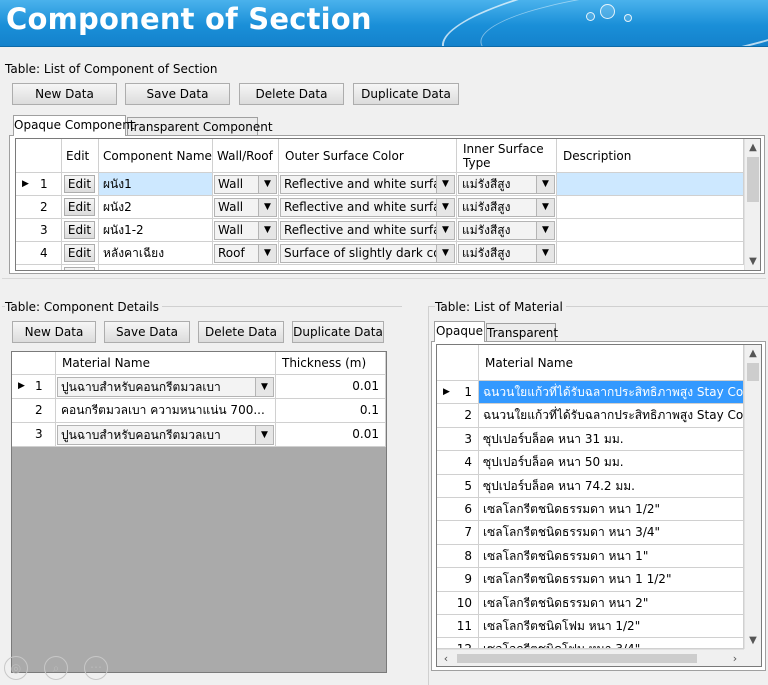 This screenshot has height=685, width=768. Describe the element at coordinates (245, 253) in the screenshot. I see `wall-roof-select: Roof ▼` at that location.